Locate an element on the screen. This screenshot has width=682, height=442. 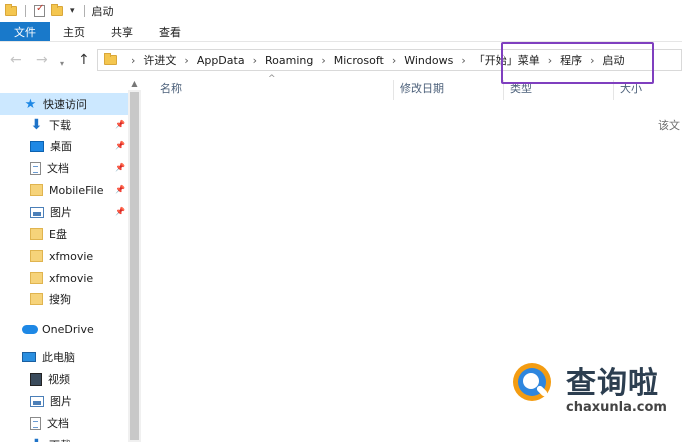
breadcrumb-start-menu: 「开始」菜单 is located at coordinates (507, 60).